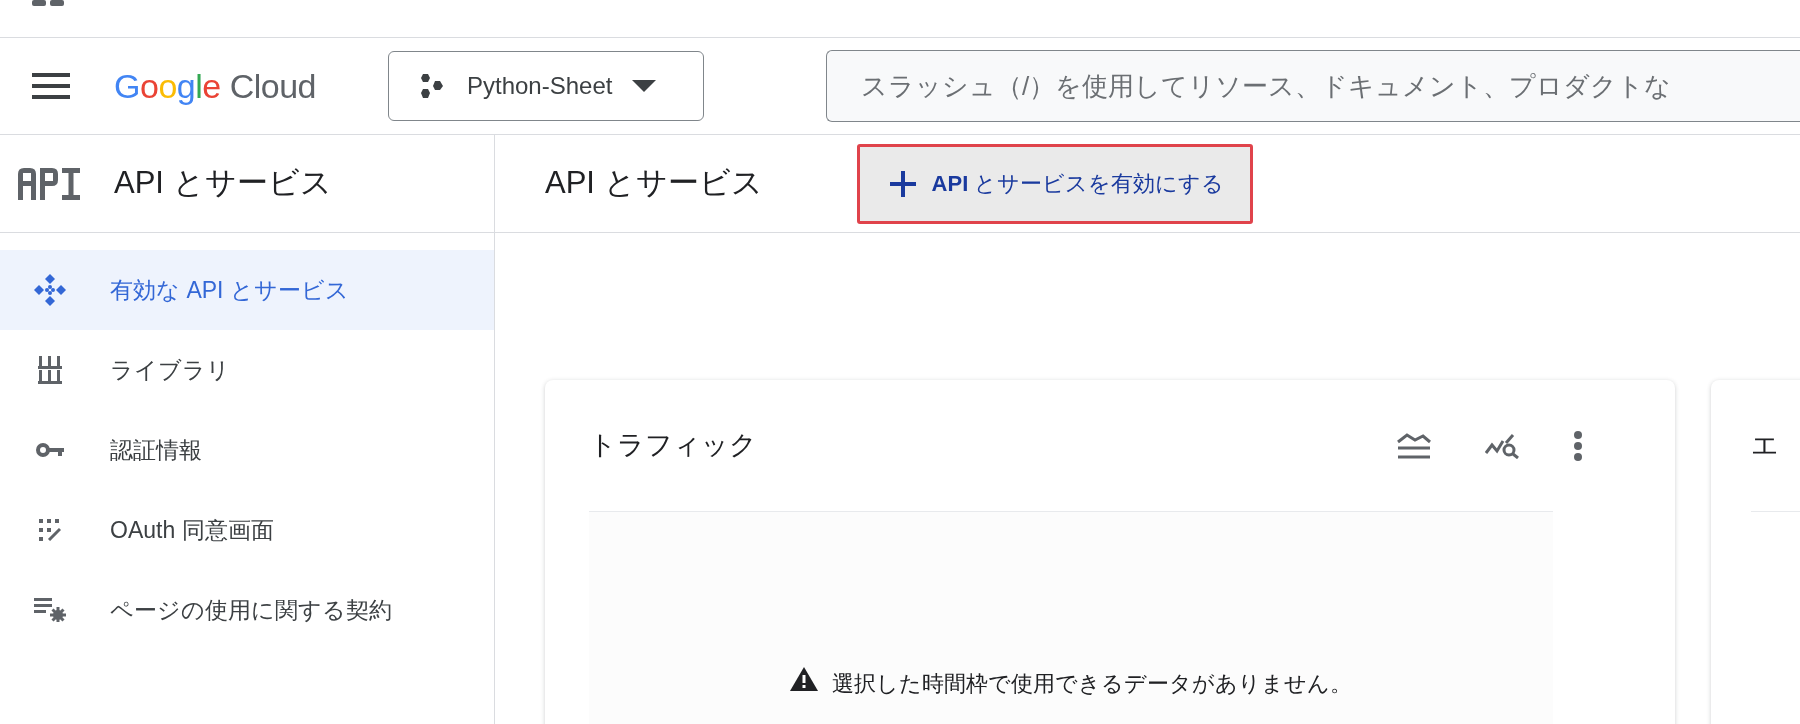 The height and width of the screenshot is (724, 1800). I want to click on card-title: トラフィック, so click(673, 446).